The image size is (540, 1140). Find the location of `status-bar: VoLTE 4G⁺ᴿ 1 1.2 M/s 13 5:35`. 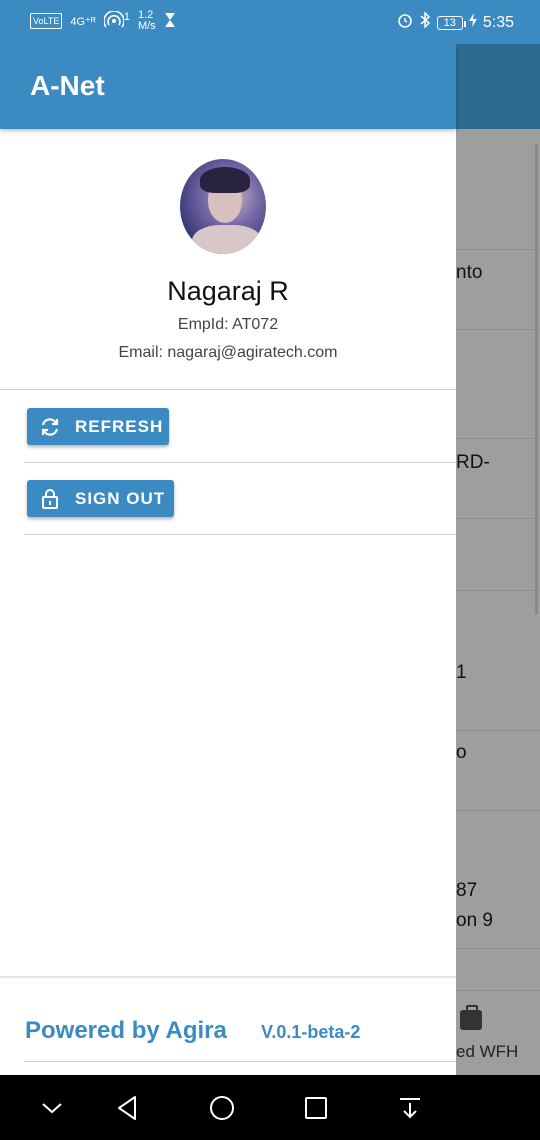

status-bar: VoLTE 4G⁺ᴿ 1 1.2 M/s 13 5:35 is located at coordinates (270, 22).